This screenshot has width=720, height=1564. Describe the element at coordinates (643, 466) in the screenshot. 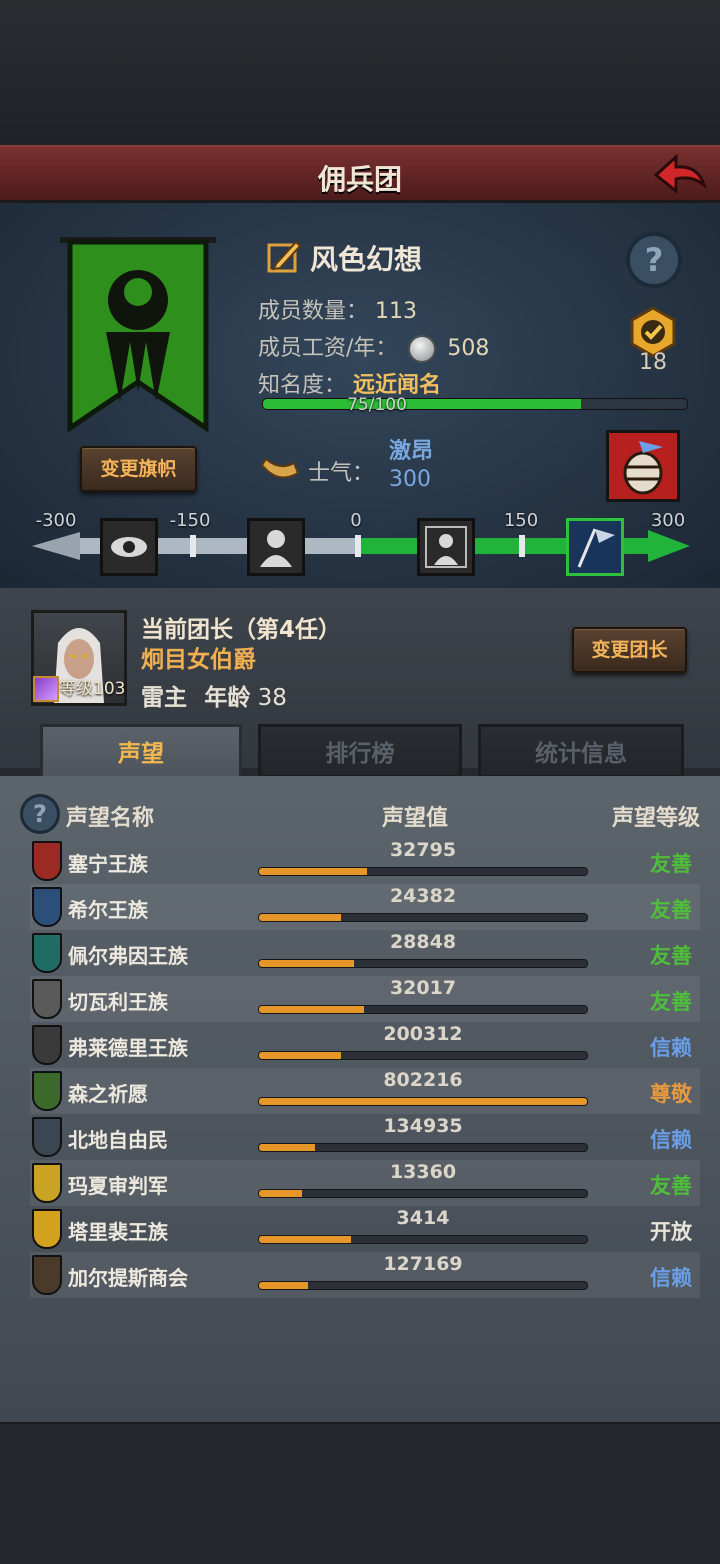

I see `barrel-icon` at that location.